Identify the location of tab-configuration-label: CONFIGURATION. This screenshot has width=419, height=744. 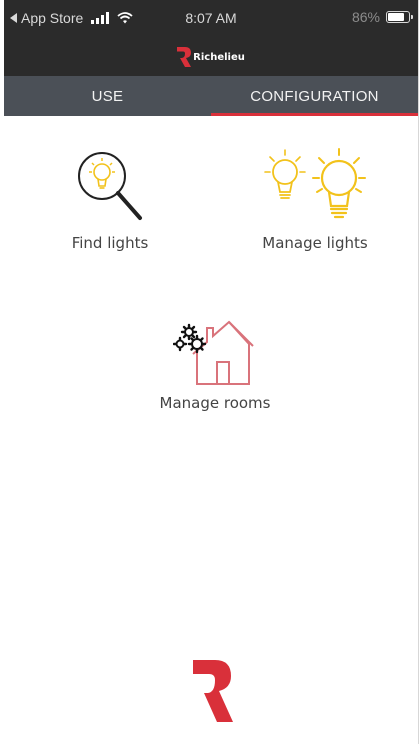
(314, 96).